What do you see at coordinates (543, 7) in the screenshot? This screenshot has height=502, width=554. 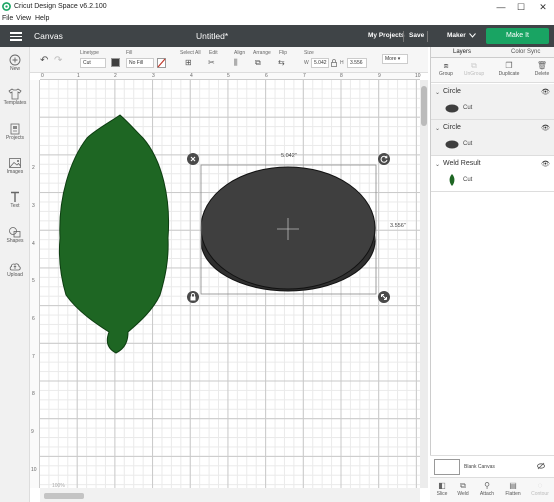 I see `close-window-button: ✕` at bounding box center [543, 7].